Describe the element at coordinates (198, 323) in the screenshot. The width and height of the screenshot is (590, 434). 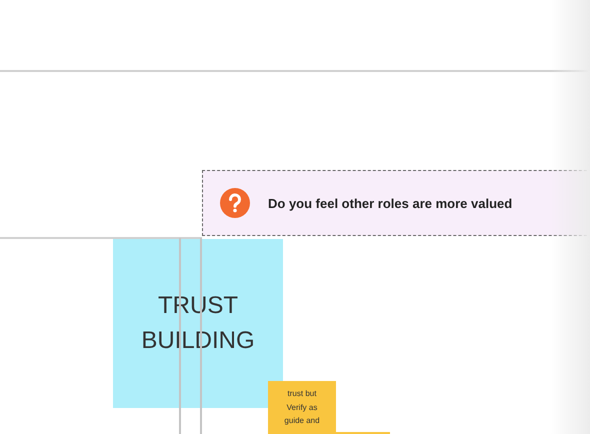
I see `shape-text: TRUST BUILDING` at that location.